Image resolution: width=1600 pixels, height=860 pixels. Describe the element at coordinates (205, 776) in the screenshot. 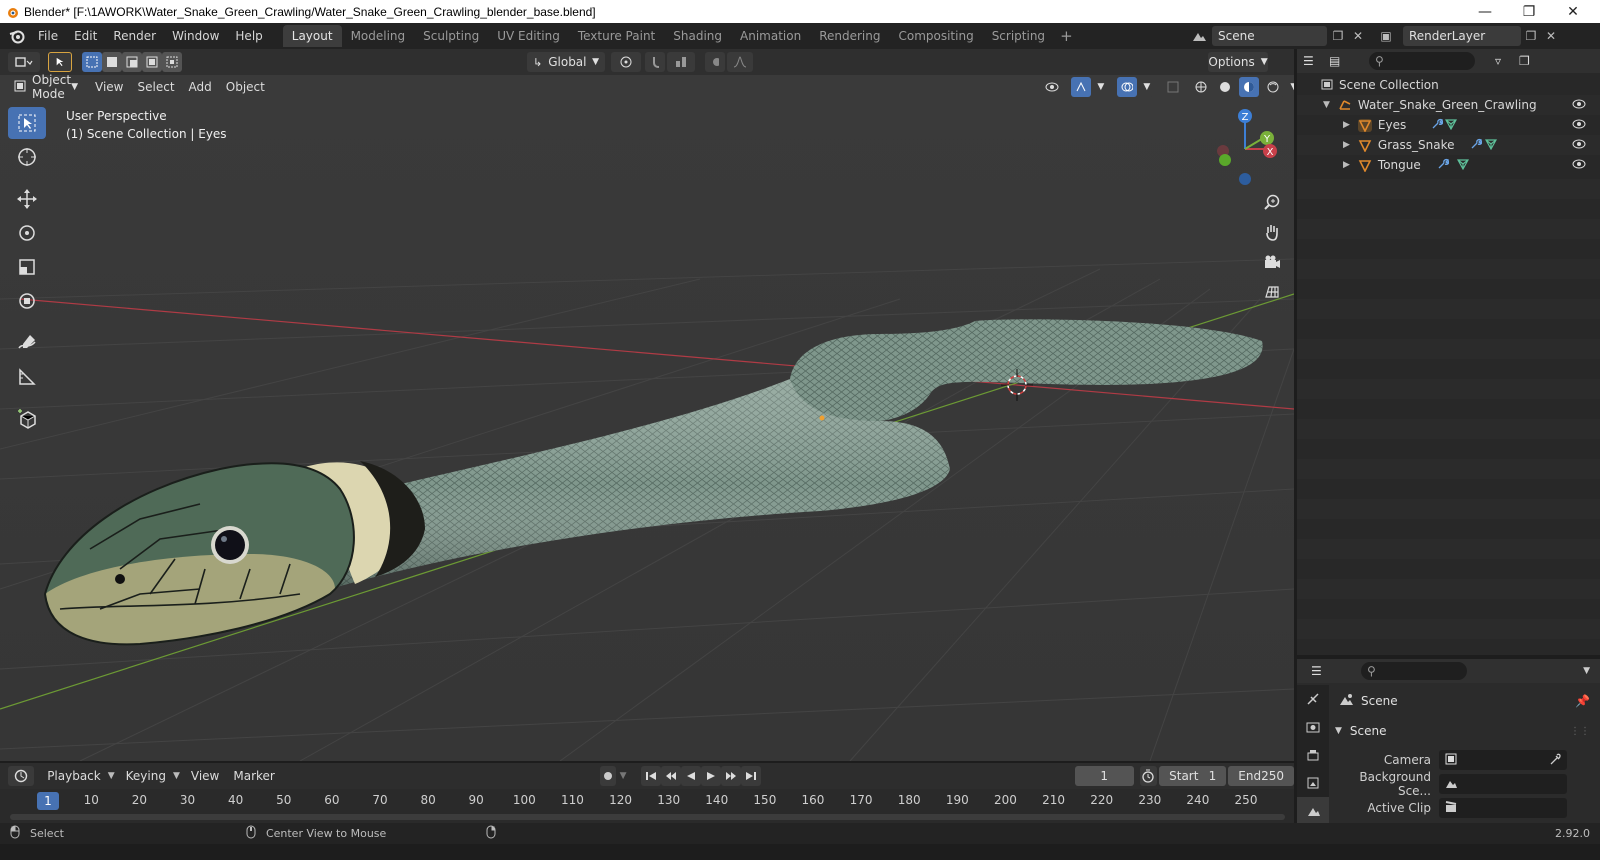

I see `menu-view: View` at that location.